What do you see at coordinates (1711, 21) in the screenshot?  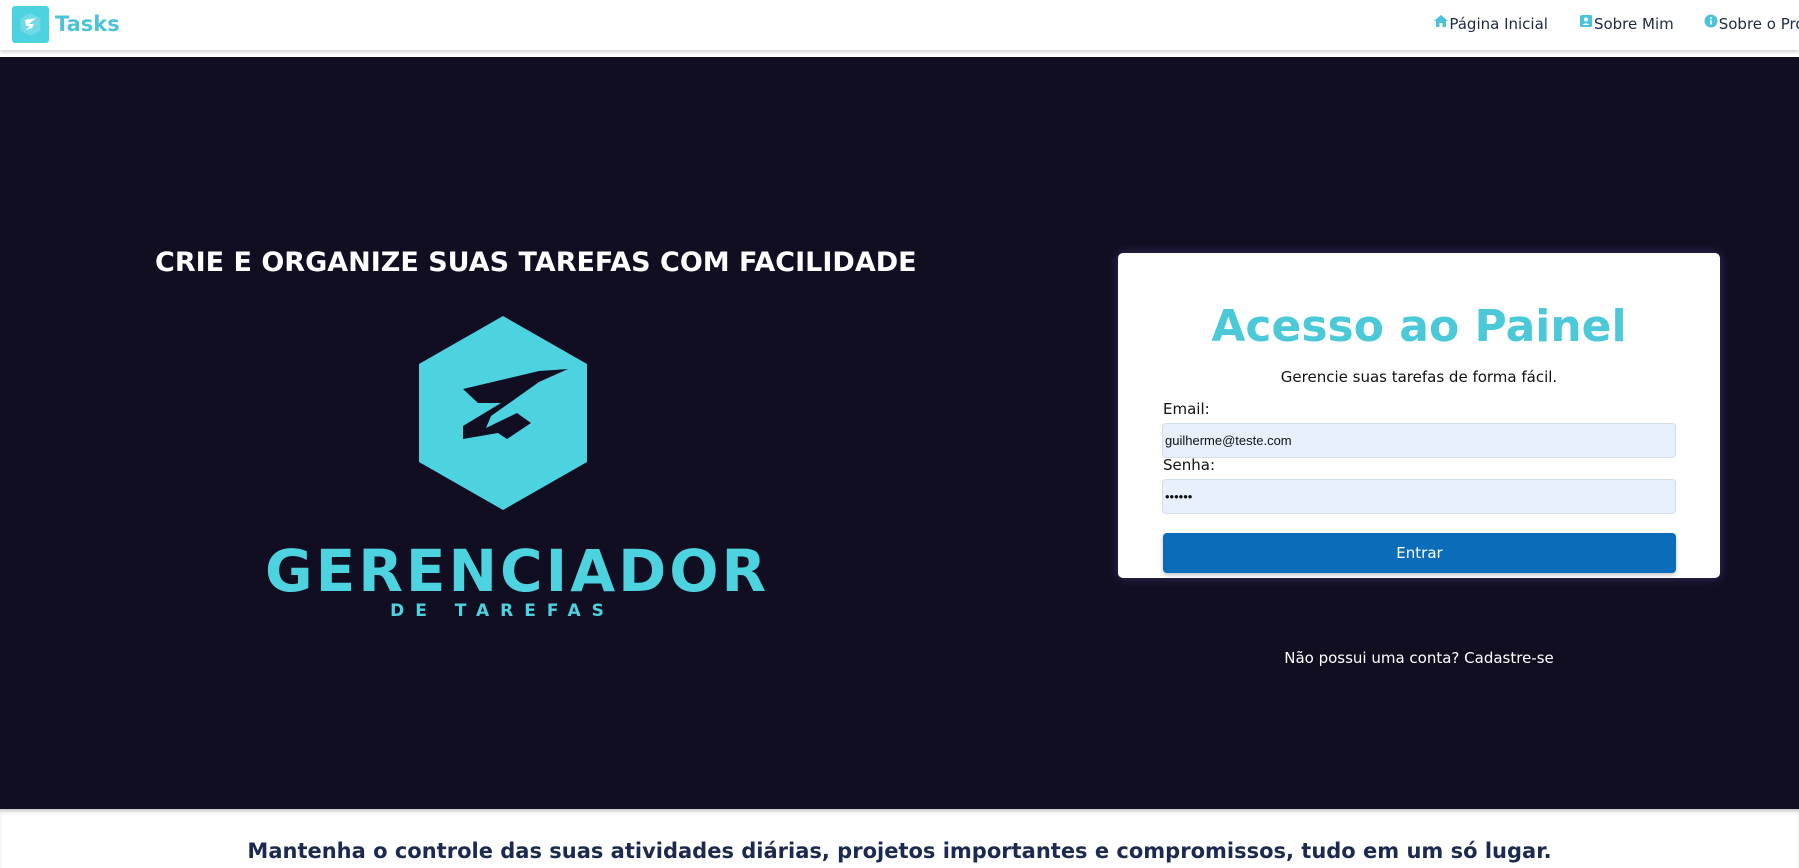 I see `info-icon` at bounding box center [1711, 21].